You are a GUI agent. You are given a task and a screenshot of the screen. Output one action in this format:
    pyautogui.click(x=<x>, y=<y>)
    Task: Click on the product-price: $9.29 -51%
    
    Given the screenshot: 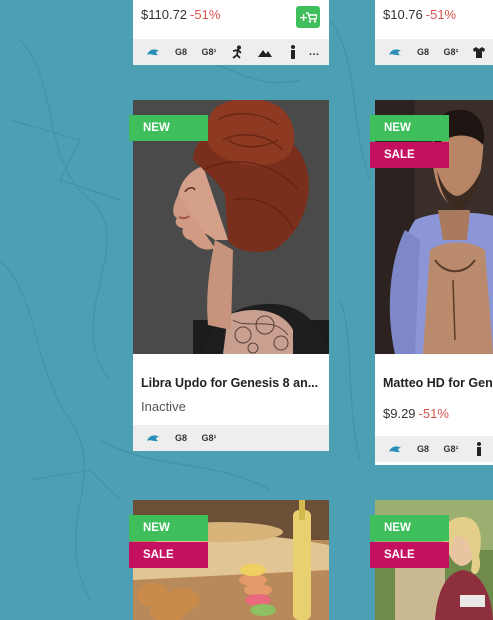 What is the action you would take?
    pyautogui.click(x=416, y=413)
    